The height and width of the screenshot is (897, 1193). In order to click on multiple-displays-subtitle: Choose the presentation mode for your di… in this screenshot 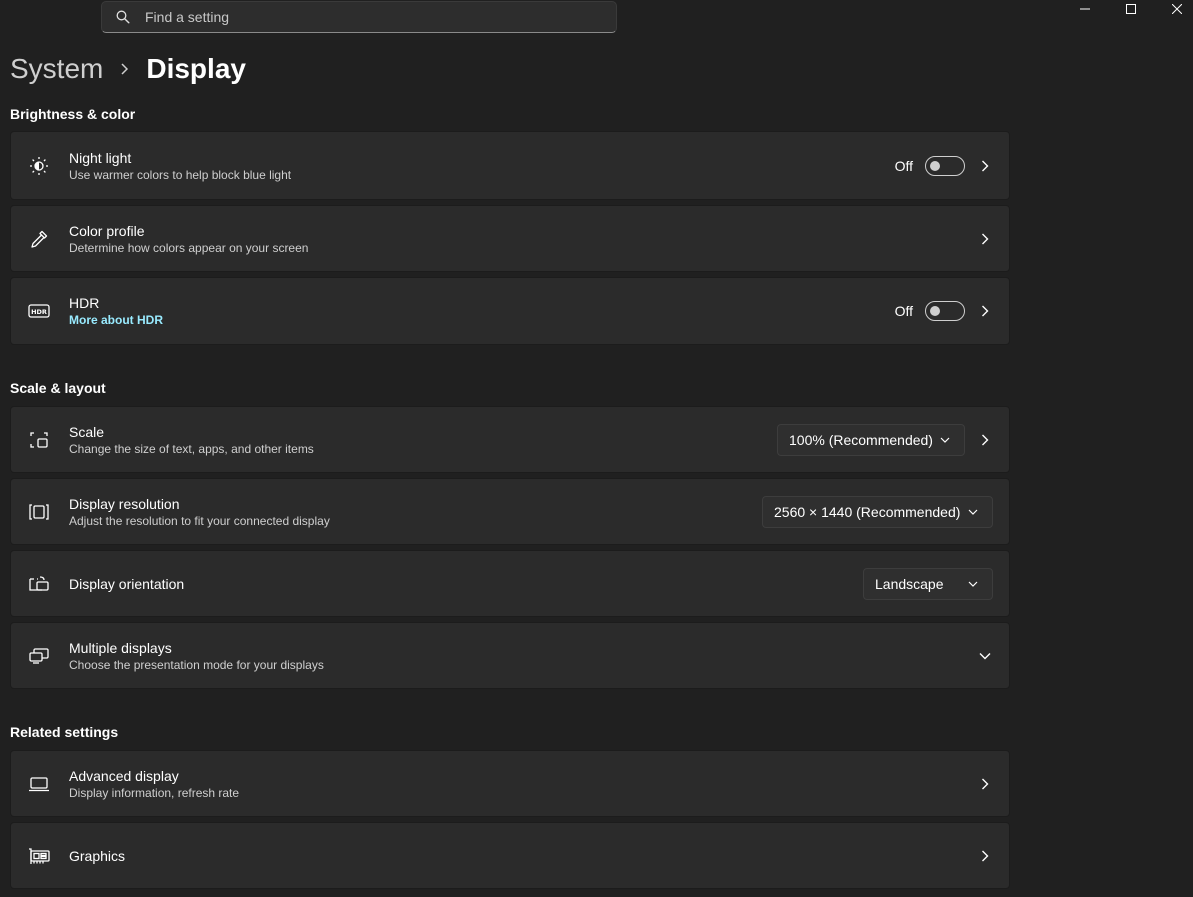, I will do `click(196, 664)`.